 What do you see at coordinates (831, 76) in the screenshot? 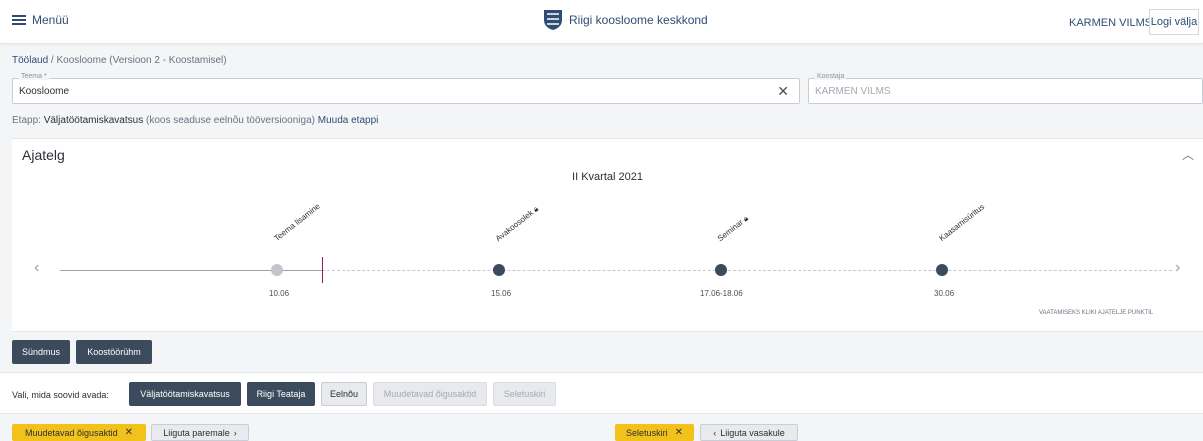
I see `compiler-field-label: Koostaja` at bounding box center [831, 76].